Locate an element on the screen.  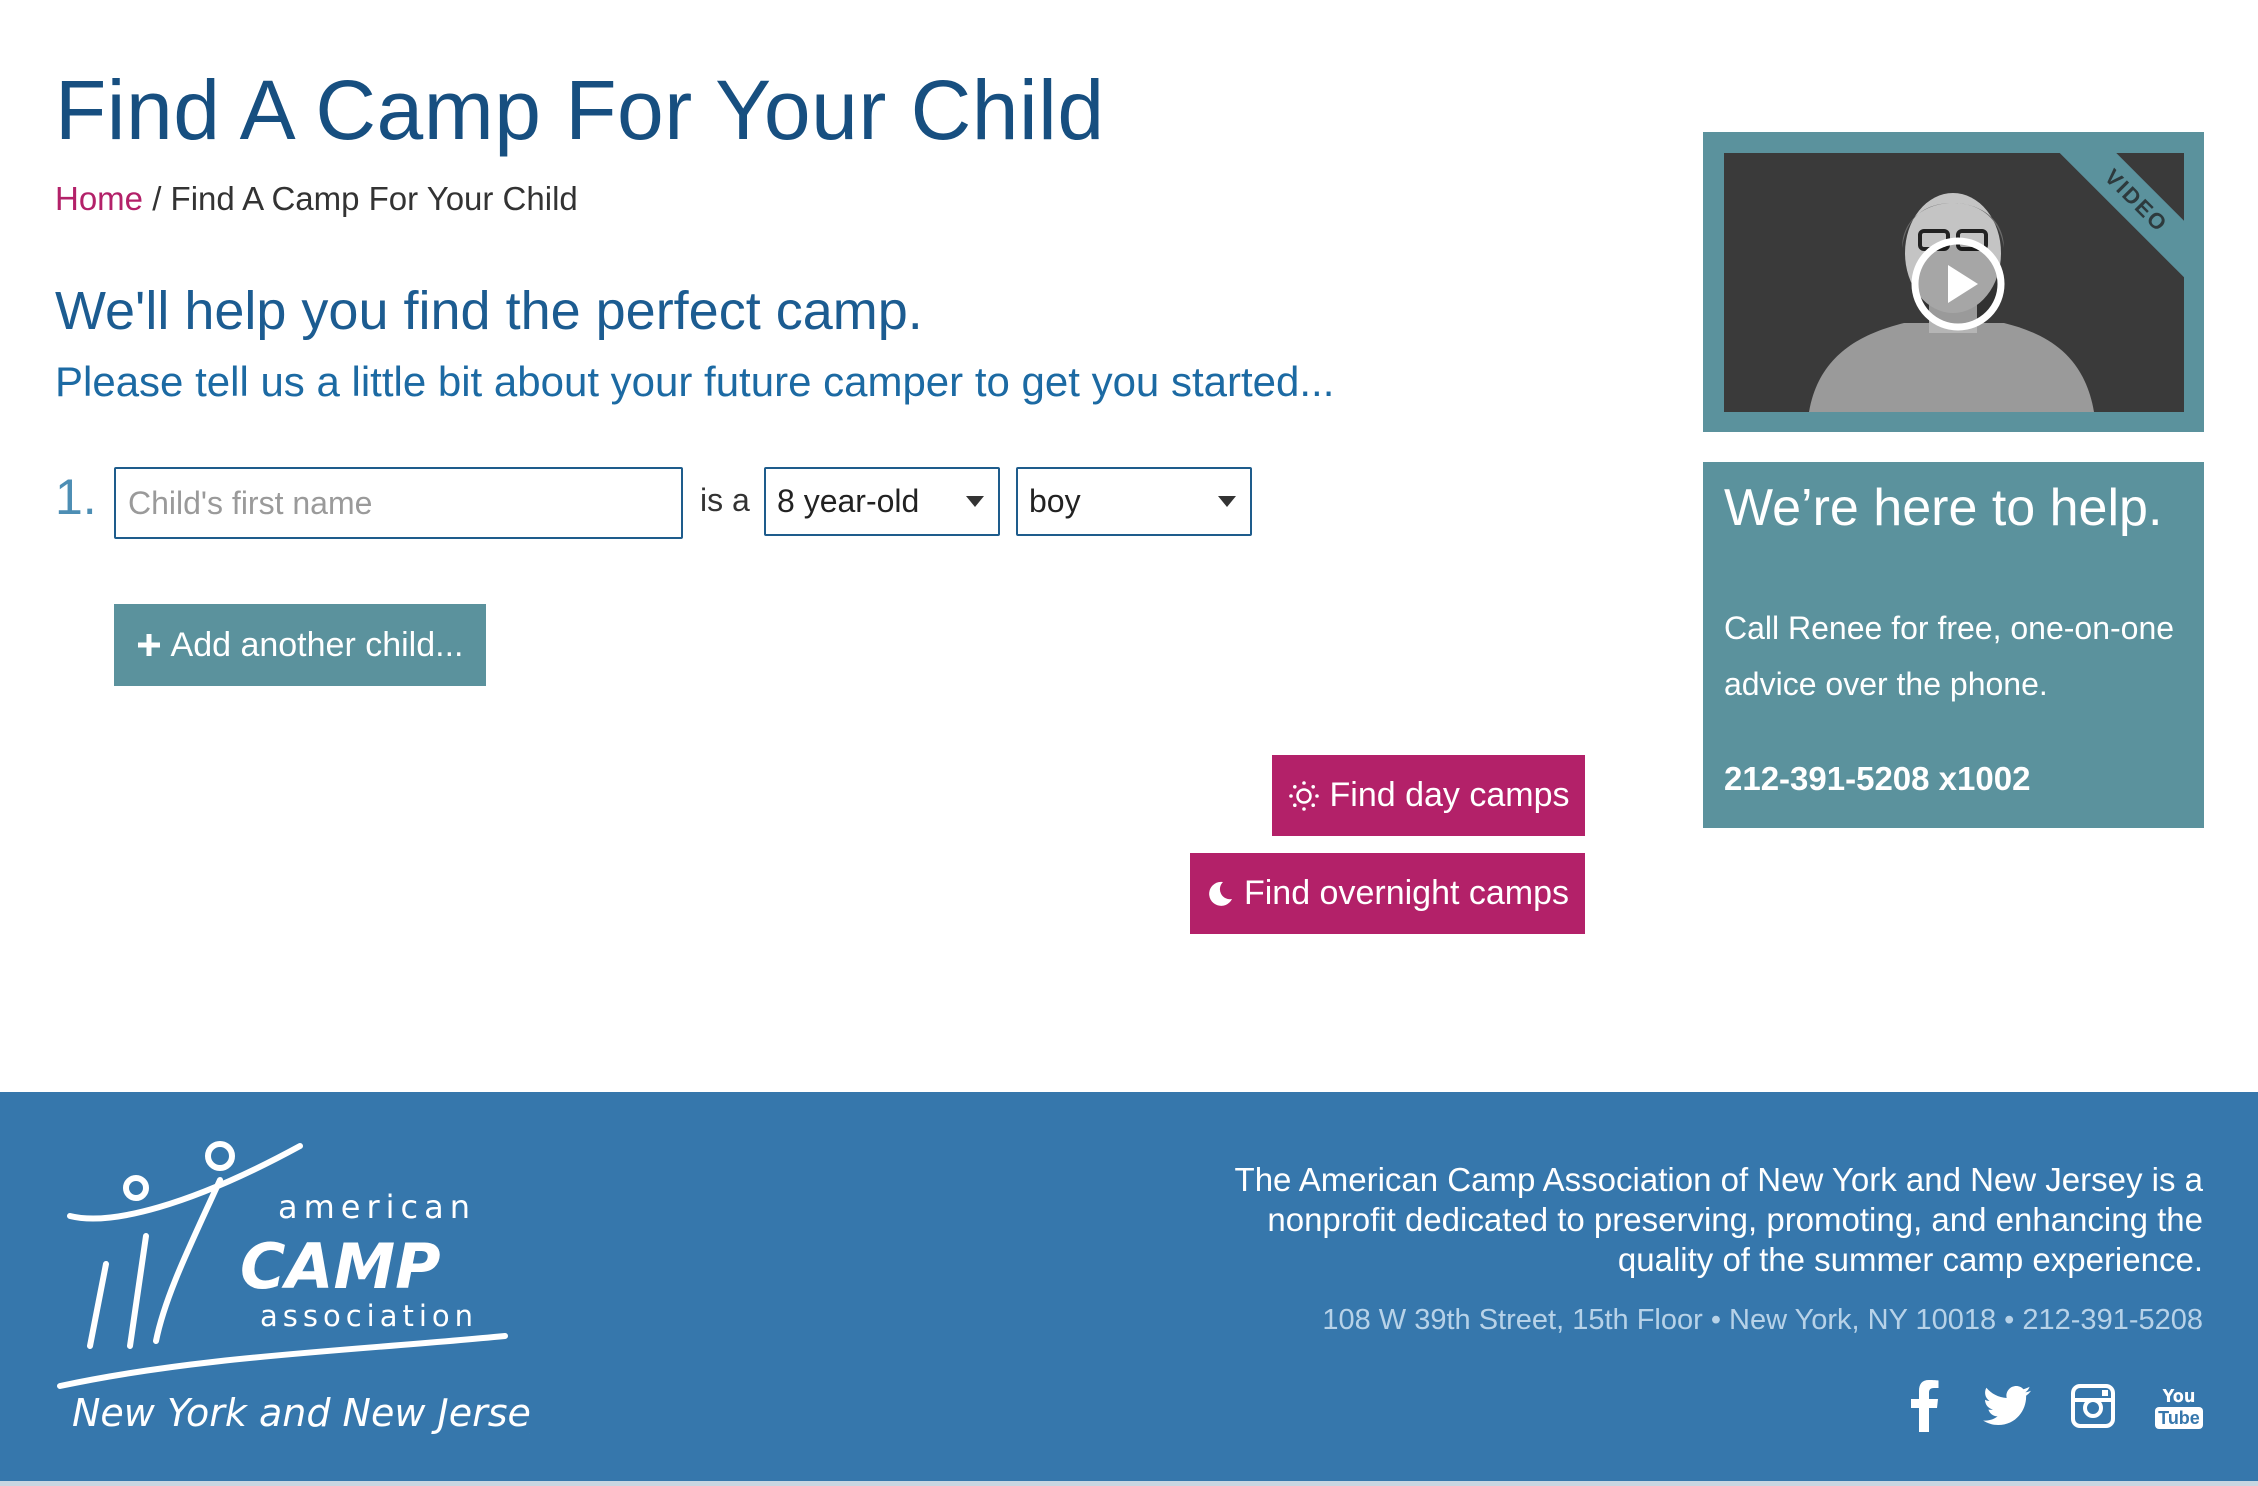
youtube-you-text: You is located at coordinates (2179, 1396).